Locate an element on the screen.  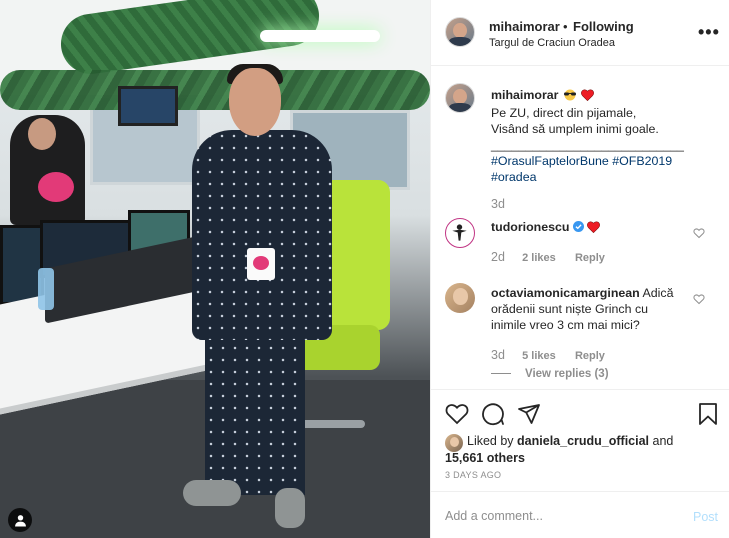
man-head is located at coordinates (255, 102).